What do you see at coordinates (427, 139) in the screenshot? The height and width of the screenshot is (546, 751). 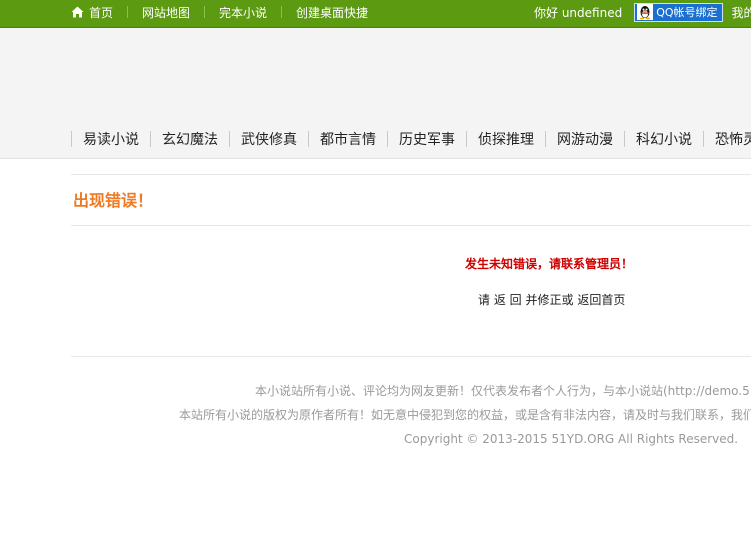 I see `category-link: 历史军事` at bounding box center [427, 139].